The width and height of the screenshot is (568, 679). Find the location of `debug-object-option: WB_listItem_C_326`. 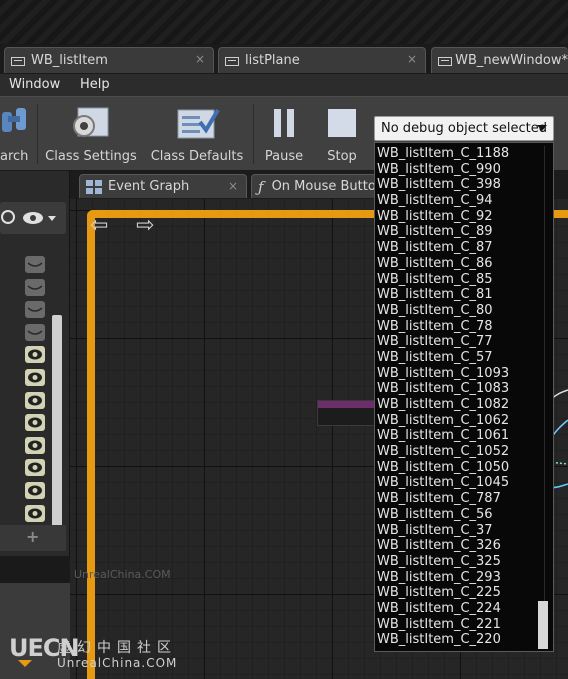

debug-object-option: WB_listItem_C_326 is located at coordinates (460, 546).